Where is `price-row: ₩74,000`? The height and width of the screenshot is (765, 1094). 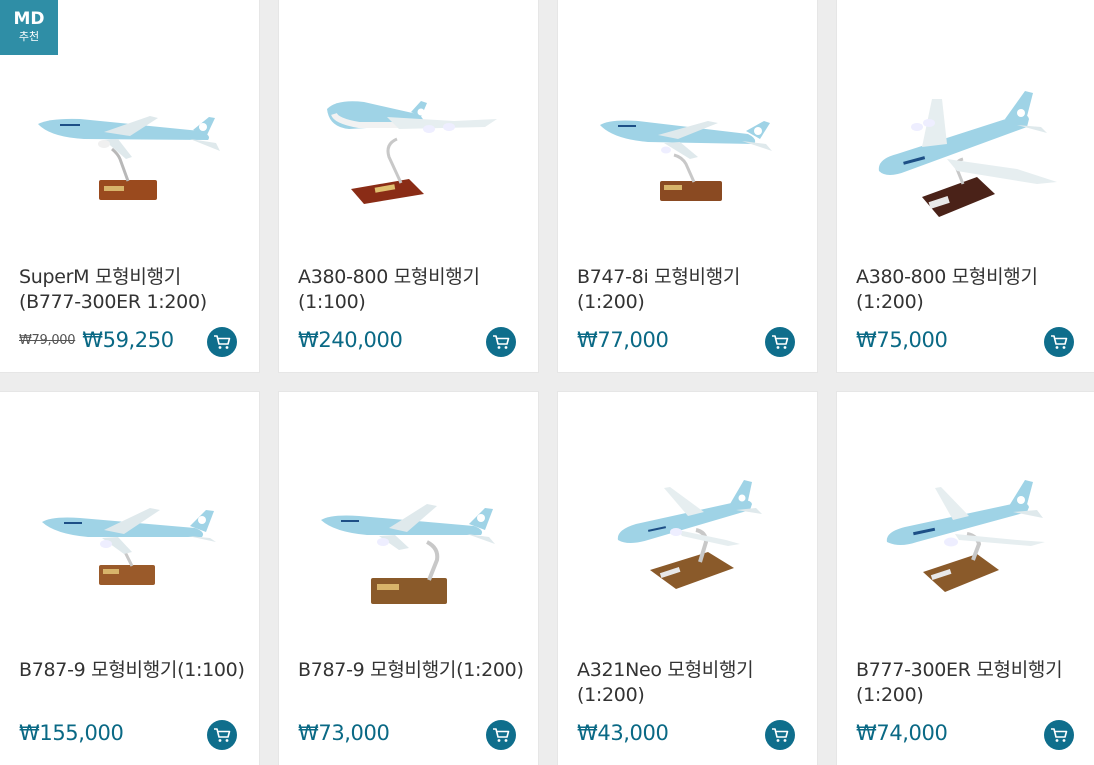 price-row: ₩74,000 is located at coordinates (902, 733).